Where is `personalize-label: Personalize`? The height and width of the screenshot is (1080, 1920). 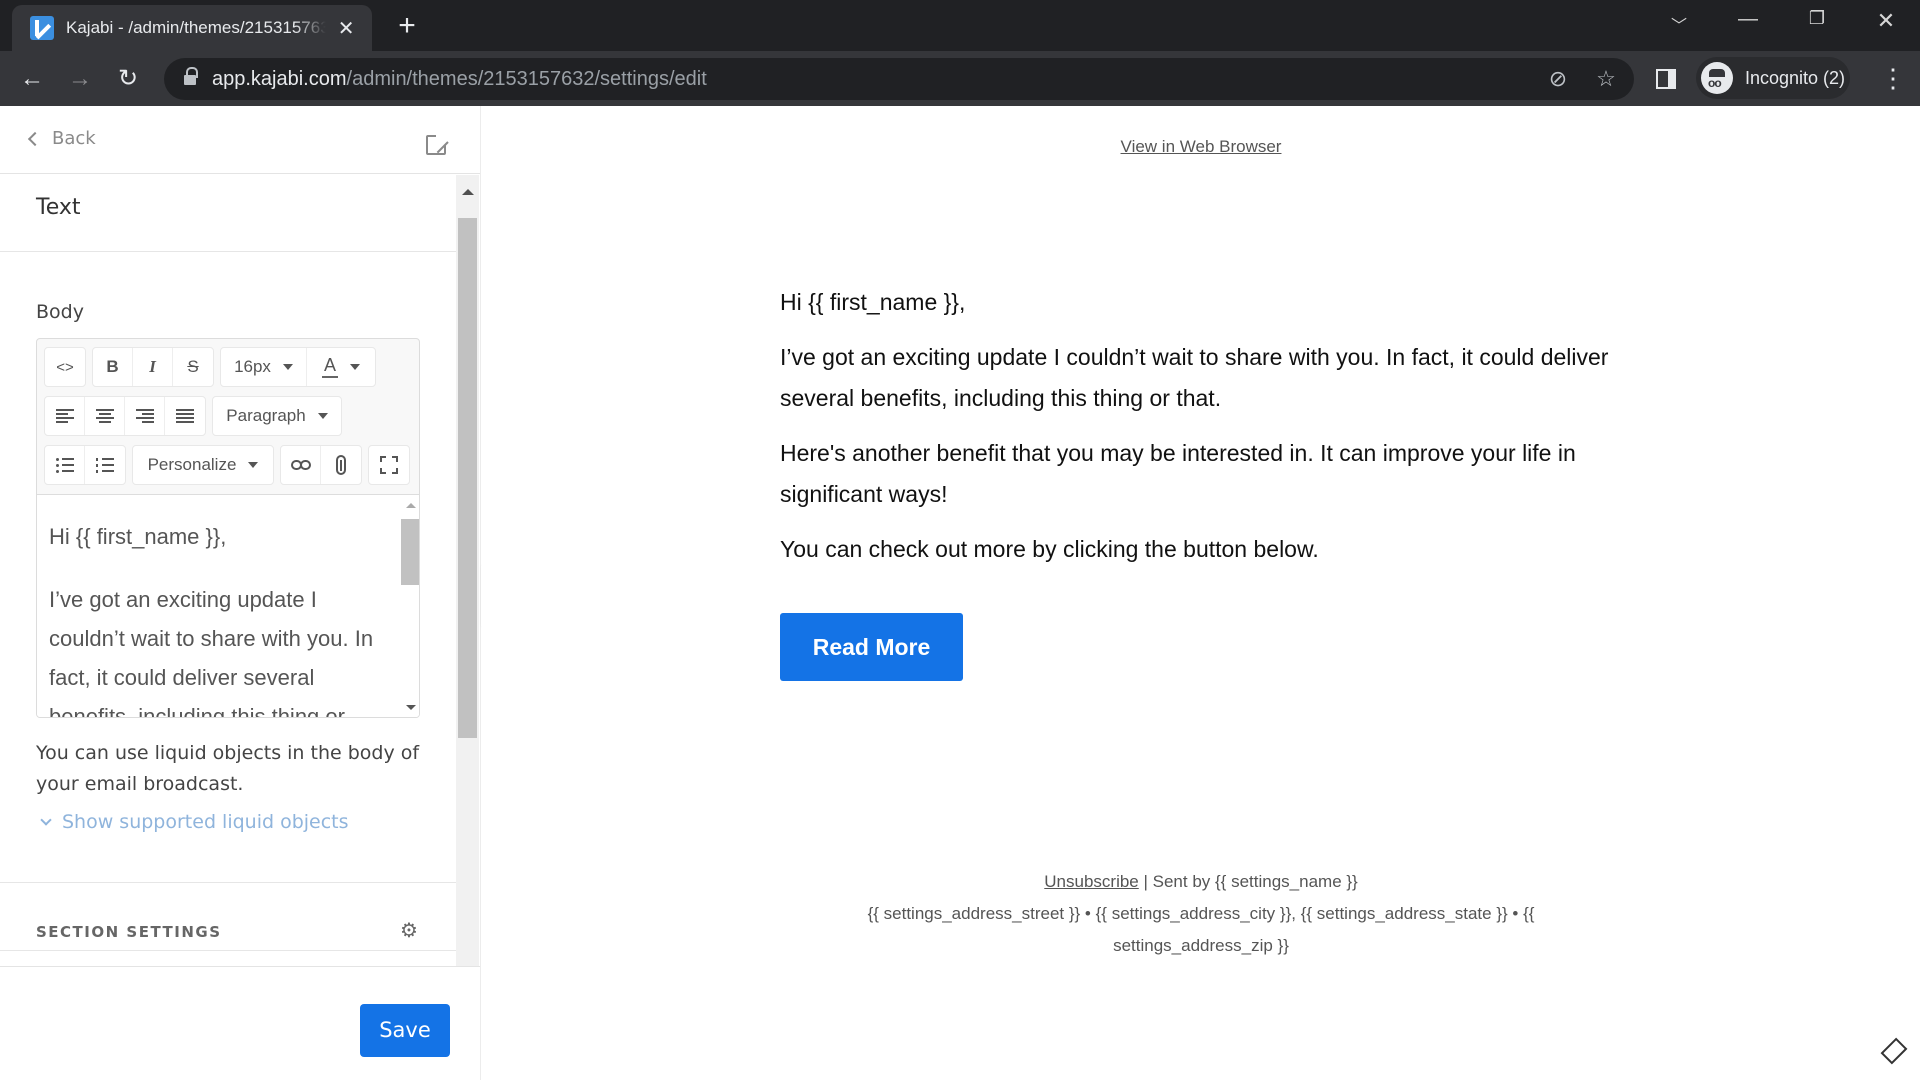 personalize-label: Personalize is located at coordinates (192, 464).